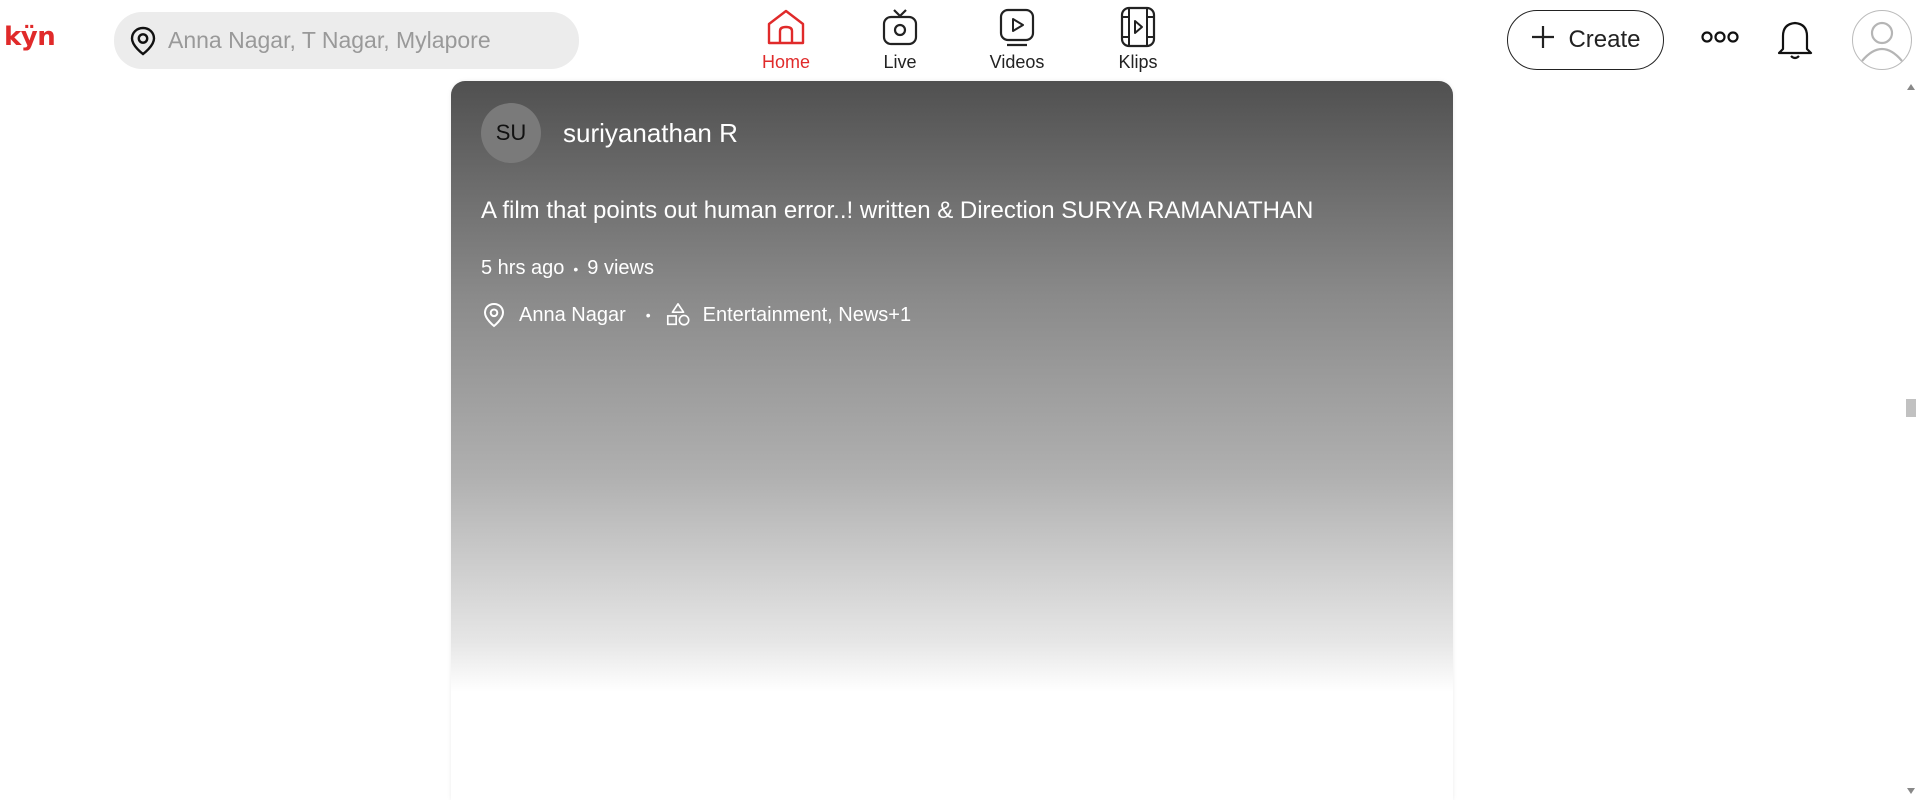 This screenshot has height=800, width=1920. Describe the element at coordinates (900, 27) in the screenshot. I see `live-tv-icon` at that location.